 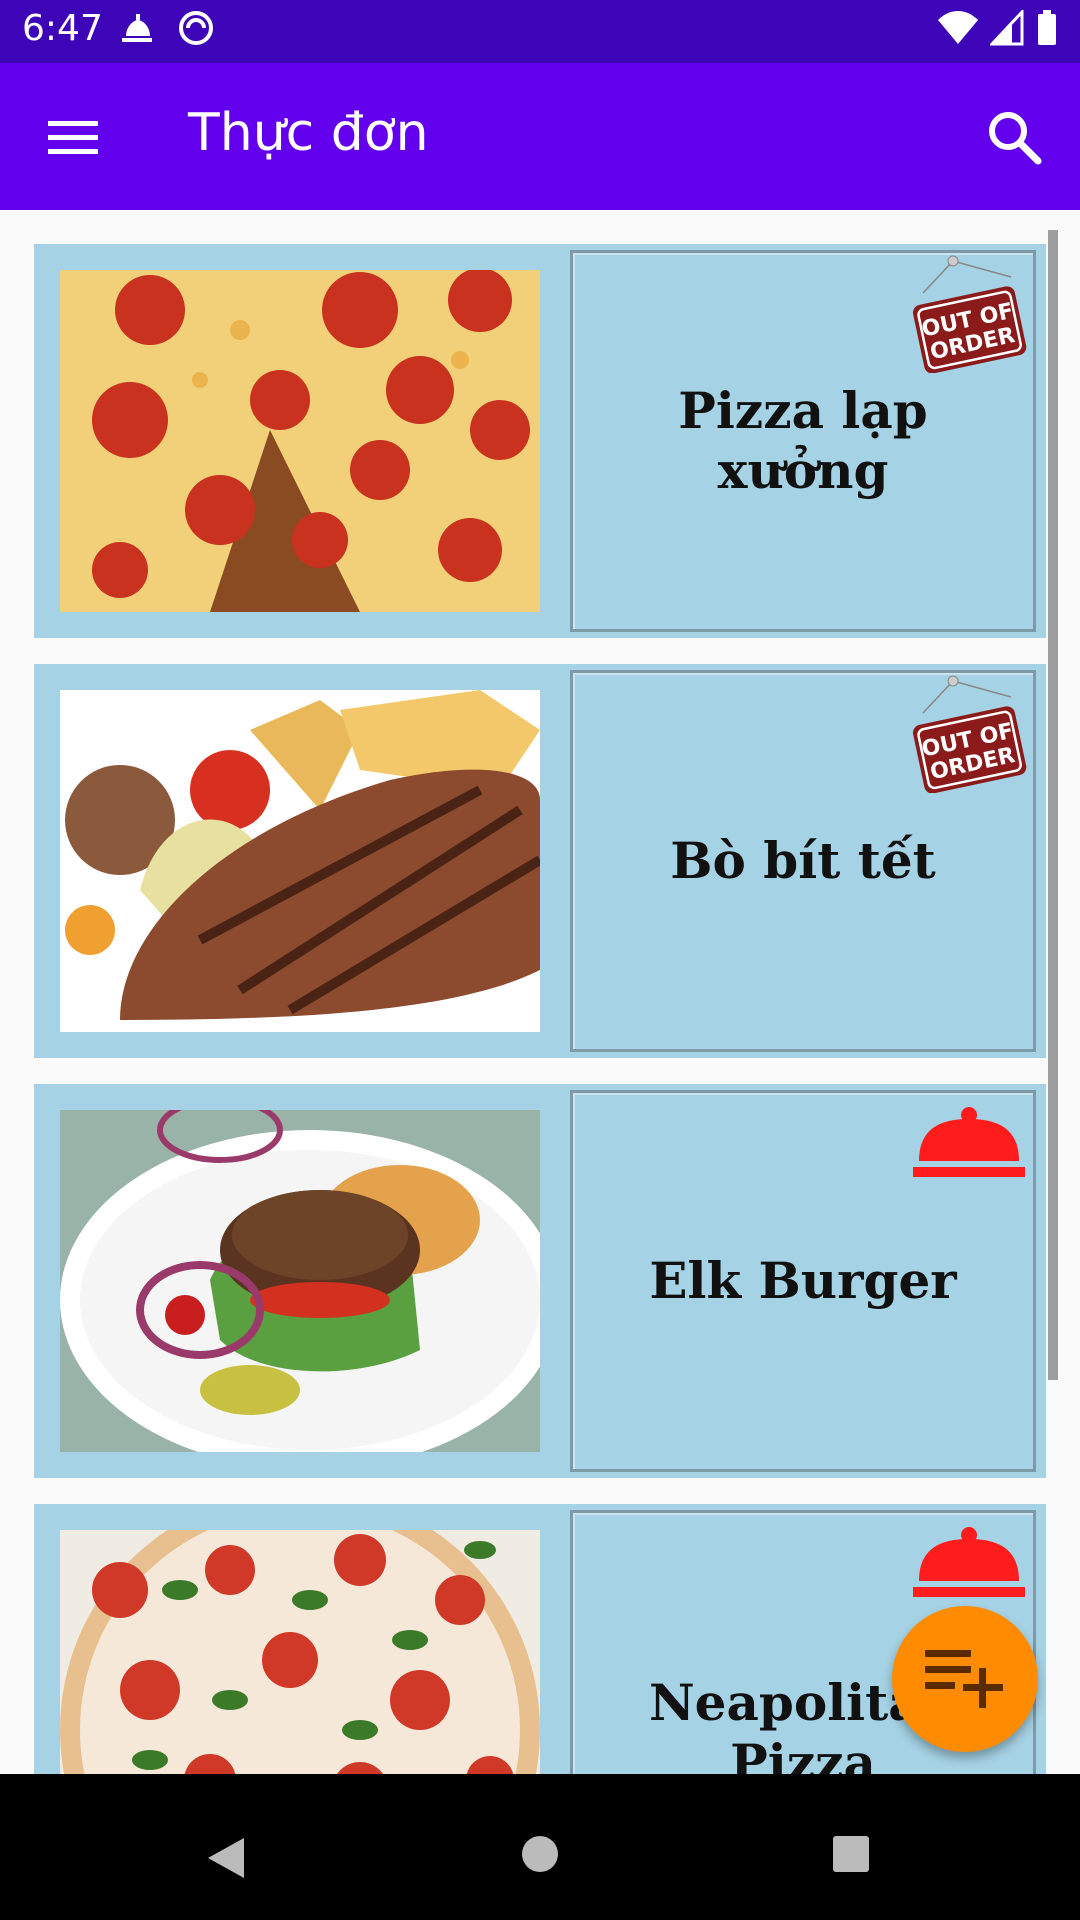 I want to click on battery-icon, so click(x=1047, y=27).